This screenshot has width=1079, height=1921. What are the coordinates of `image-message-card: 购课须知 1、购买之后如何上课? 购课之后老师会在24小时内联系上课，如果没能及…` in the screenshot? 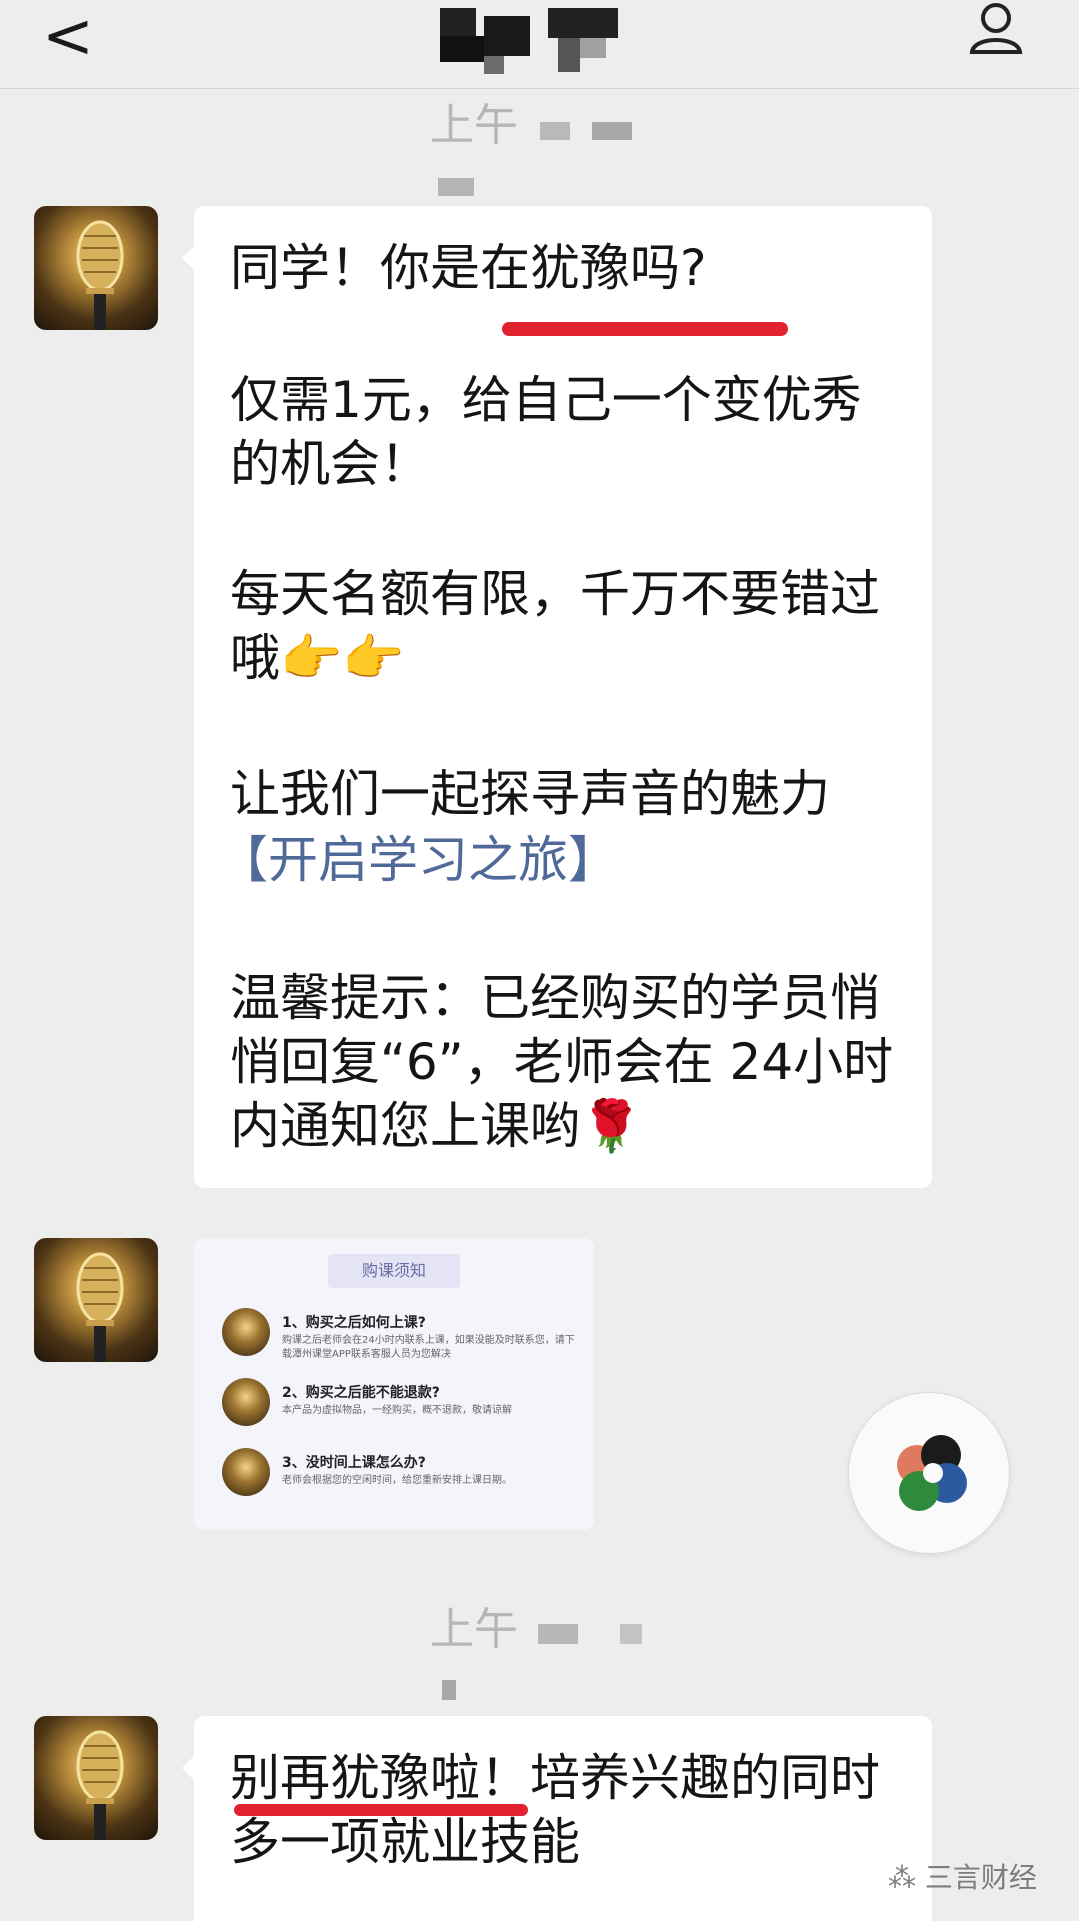 It's located at (394, 1384).